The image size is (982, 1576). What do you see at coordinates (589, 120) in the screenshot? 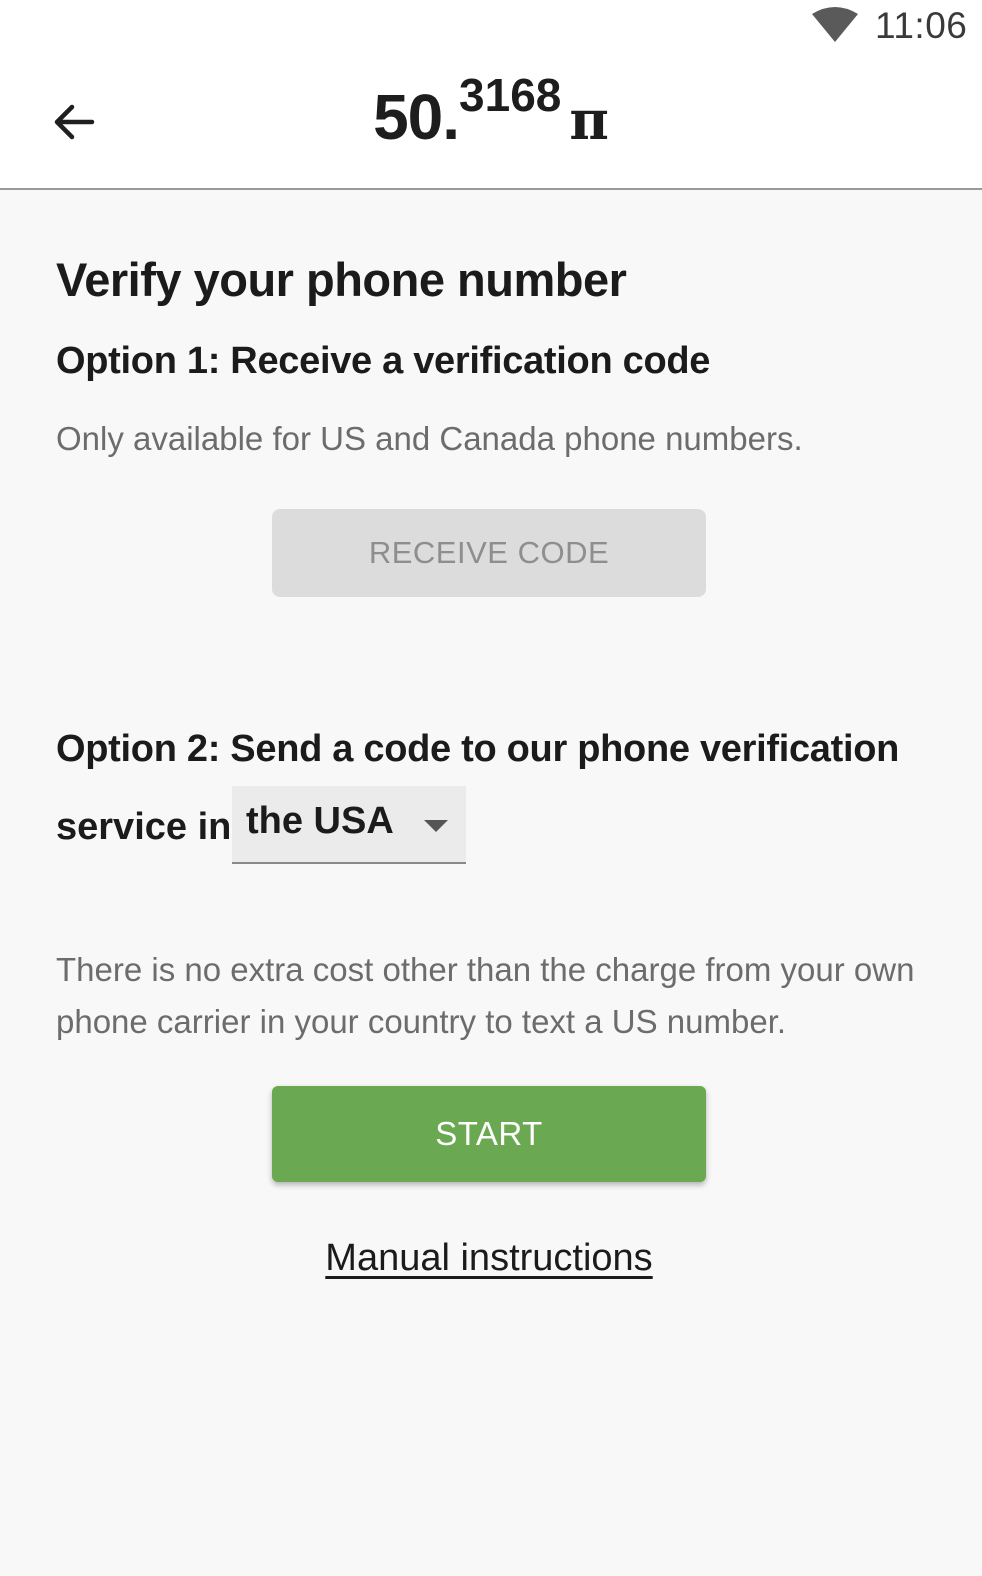
I see `pi-currency-icon: π` at bounding box center [589, 120].